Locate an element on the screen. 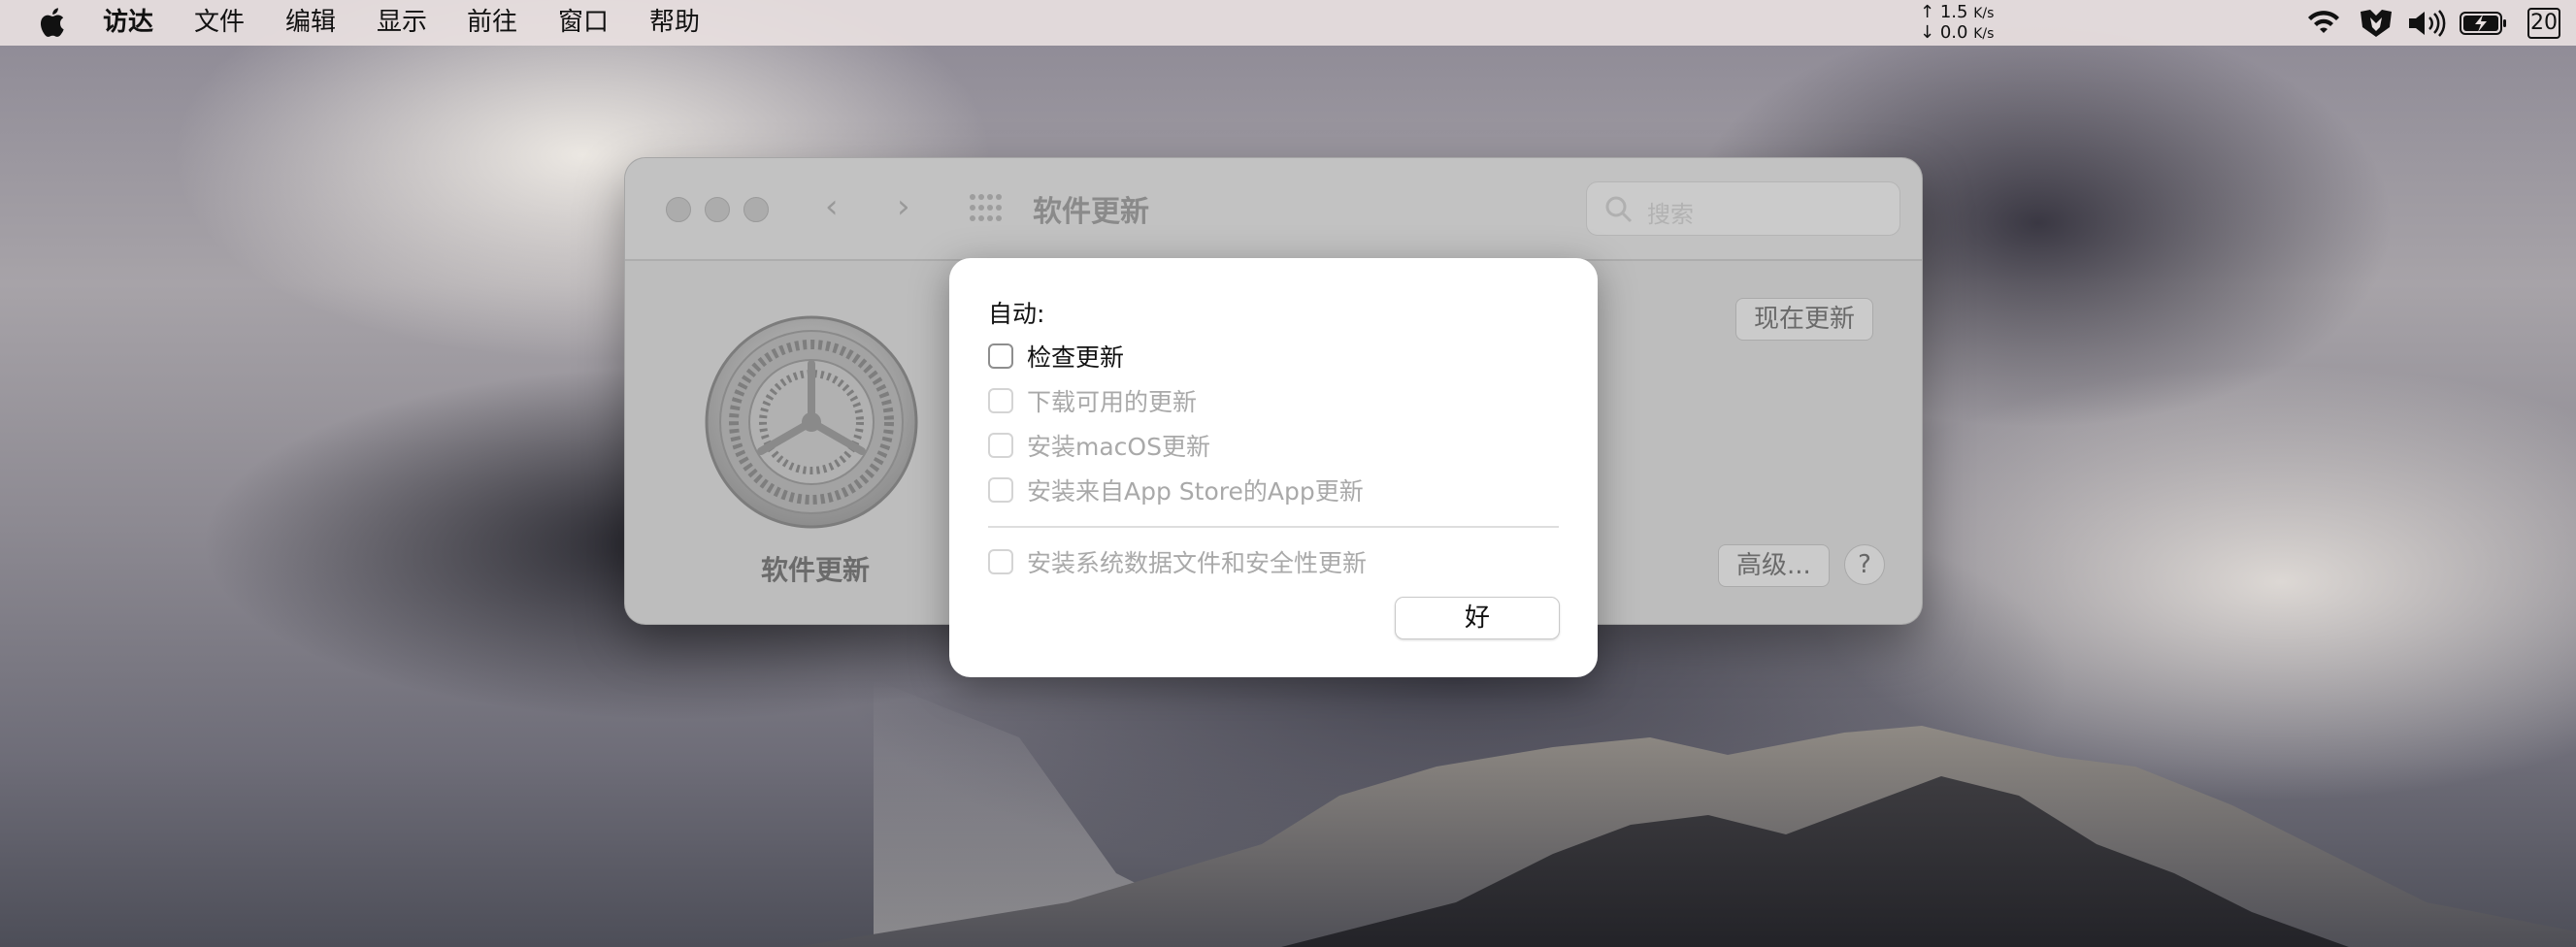  option-label: 下载可用的更新 is located at coordinates (1112, 402).